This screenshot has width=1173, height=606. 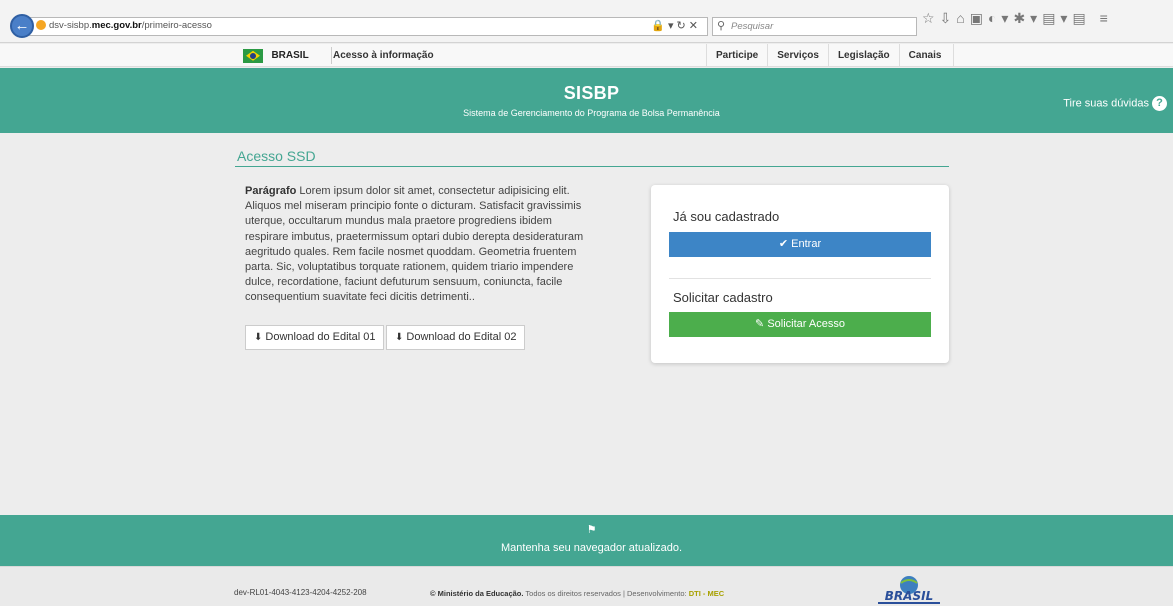 I want to click on brasil-link: BRASIL, so click(x=287, y=55).